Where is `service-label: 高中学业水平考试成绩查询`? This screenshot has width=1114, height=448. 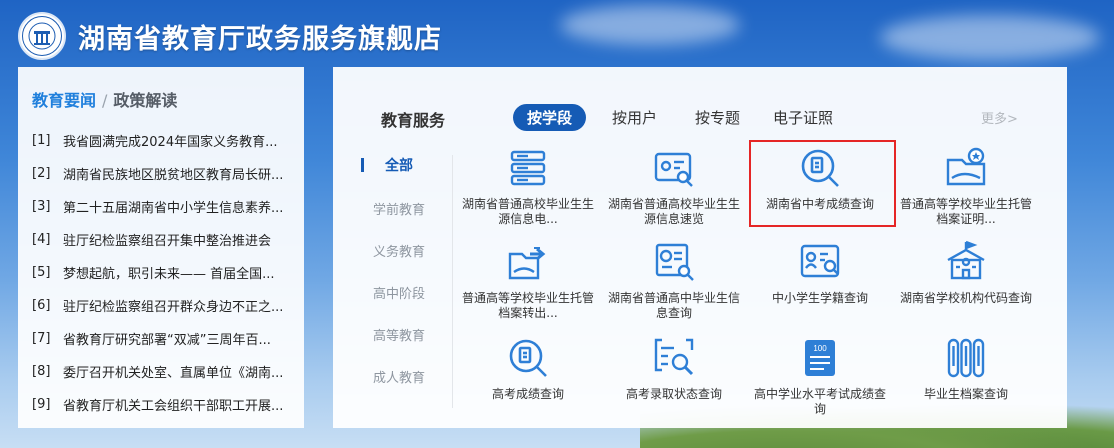
service-label: 高中学业水平考试成绩查询 is located at coordinates (819, 401).